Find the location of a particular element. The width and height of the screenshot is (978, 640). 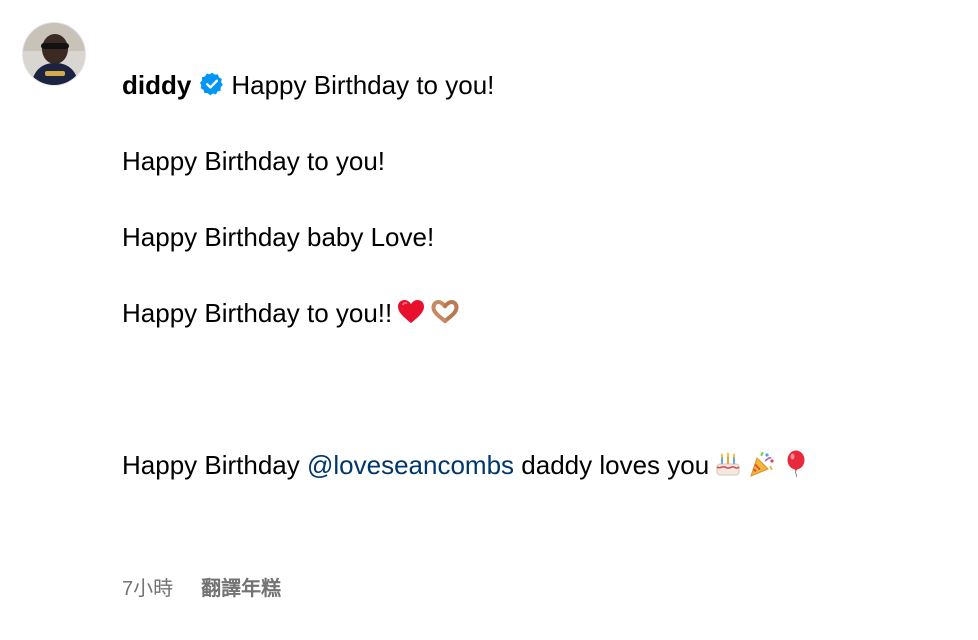

balloon-icon is located at coordinates (796, 464).